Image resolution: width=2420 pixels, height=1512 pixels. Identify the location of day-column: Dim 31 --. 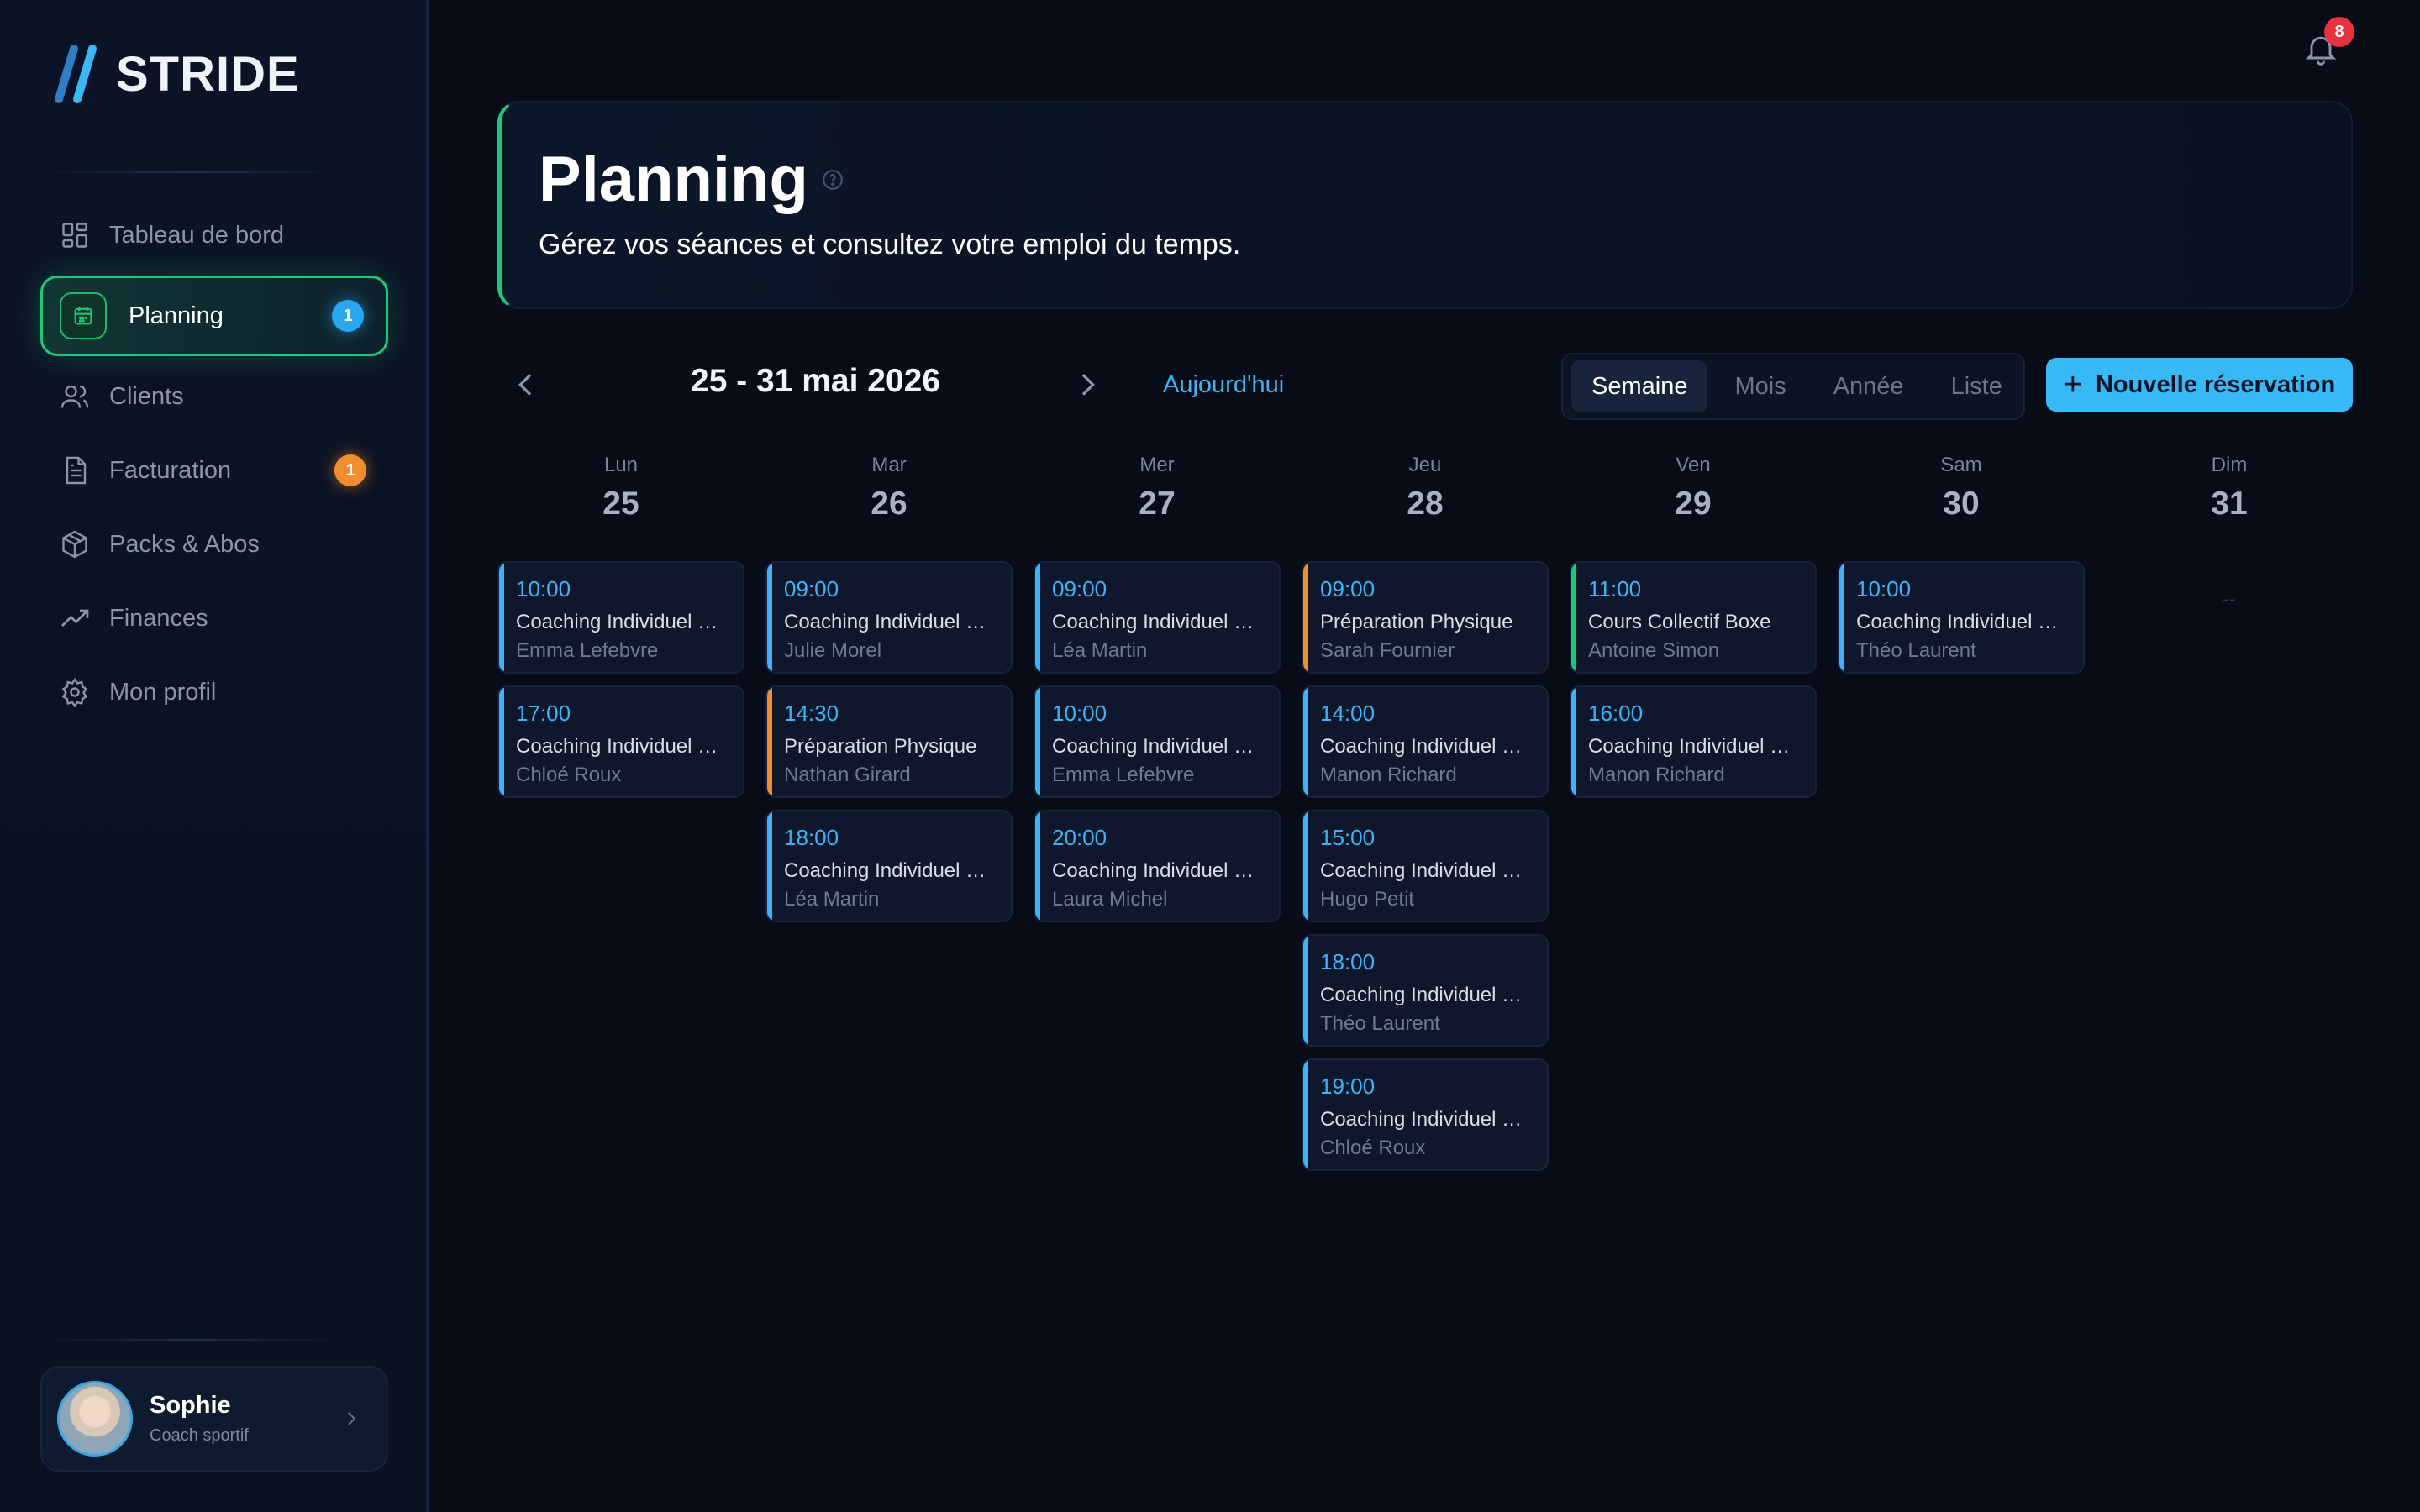
(2229, 532).